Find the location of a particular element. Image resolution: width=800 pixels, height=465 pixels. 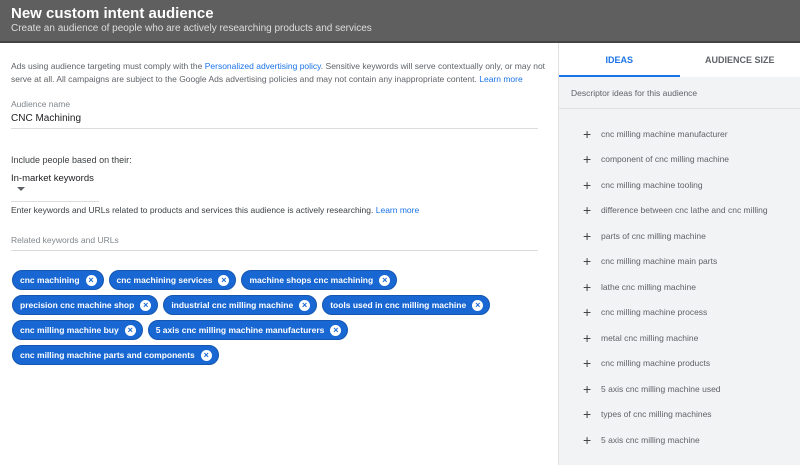

include-label: Include people based on their: is located at coordinates (71, 160).